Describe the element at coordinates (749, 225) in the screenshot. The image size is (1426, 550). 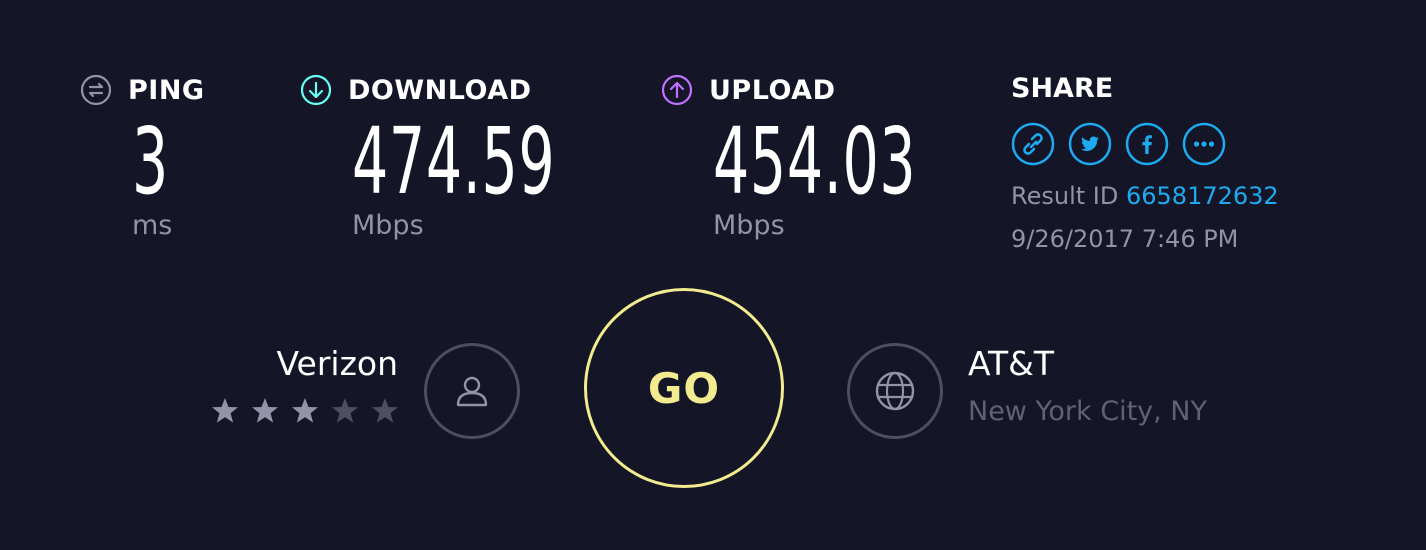
I see `upload-unit: Mbps` at that location.